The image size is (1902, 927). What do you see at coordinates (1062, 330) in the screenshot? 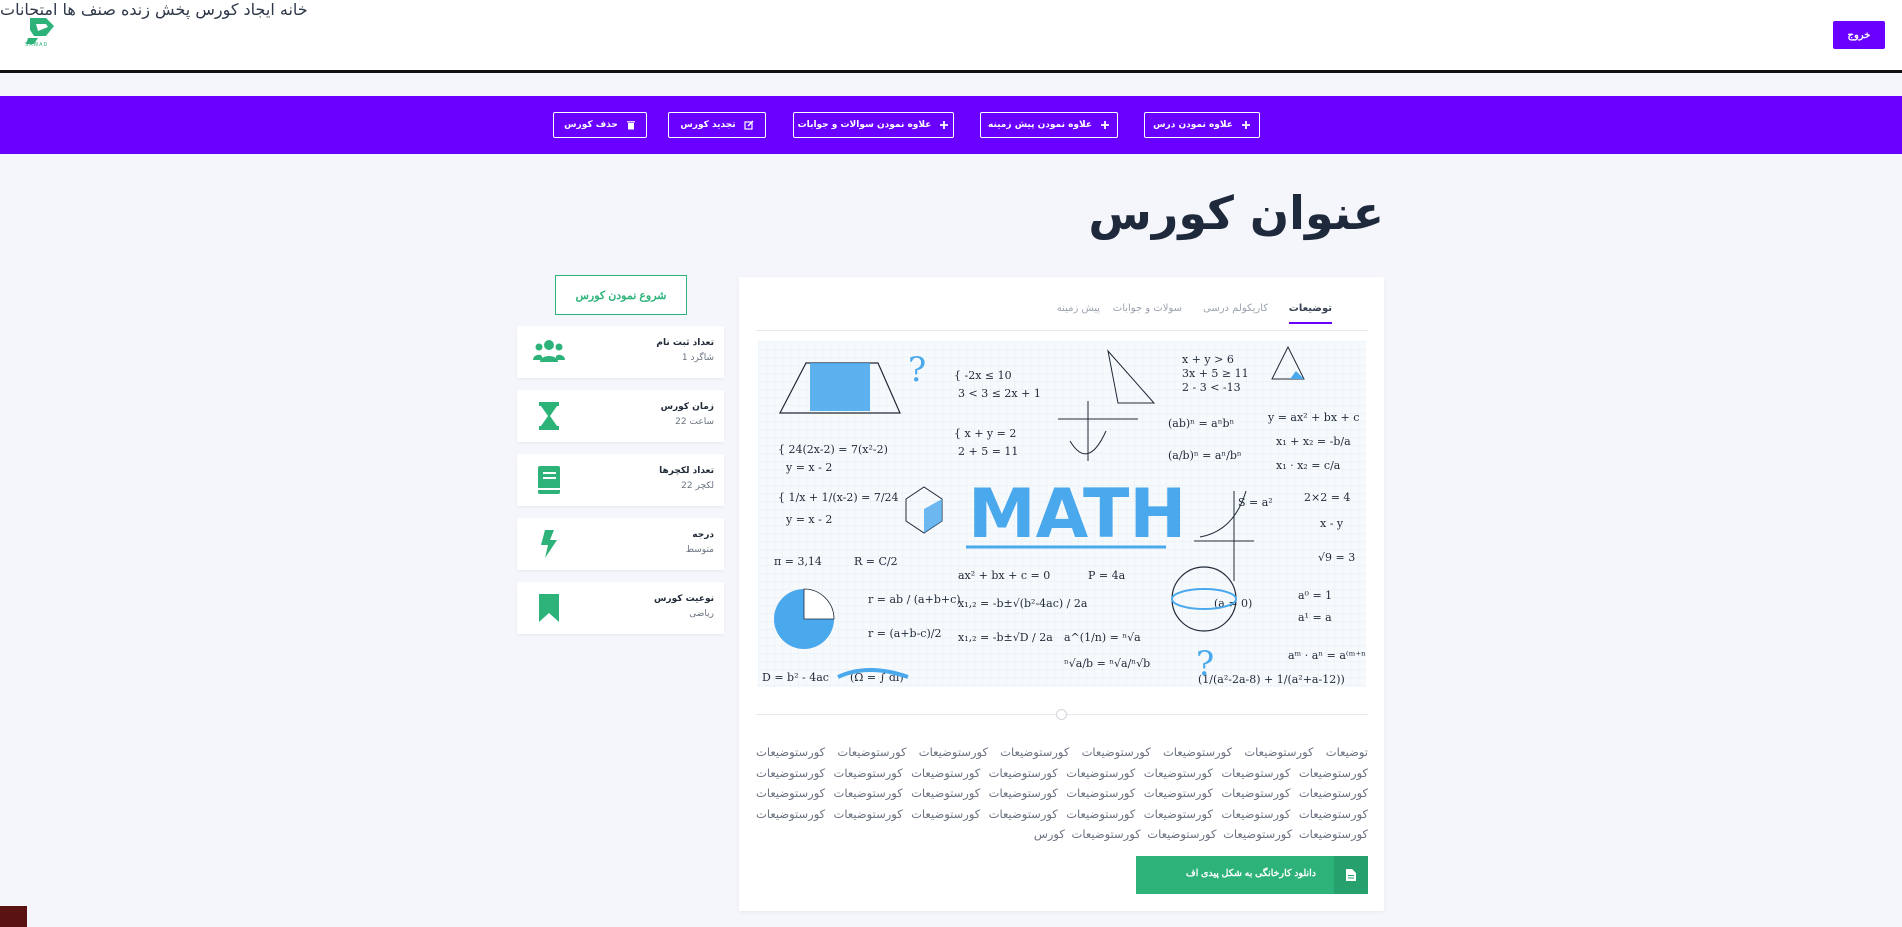
I see `tabs-underline` at bounding box center [1062, 330].